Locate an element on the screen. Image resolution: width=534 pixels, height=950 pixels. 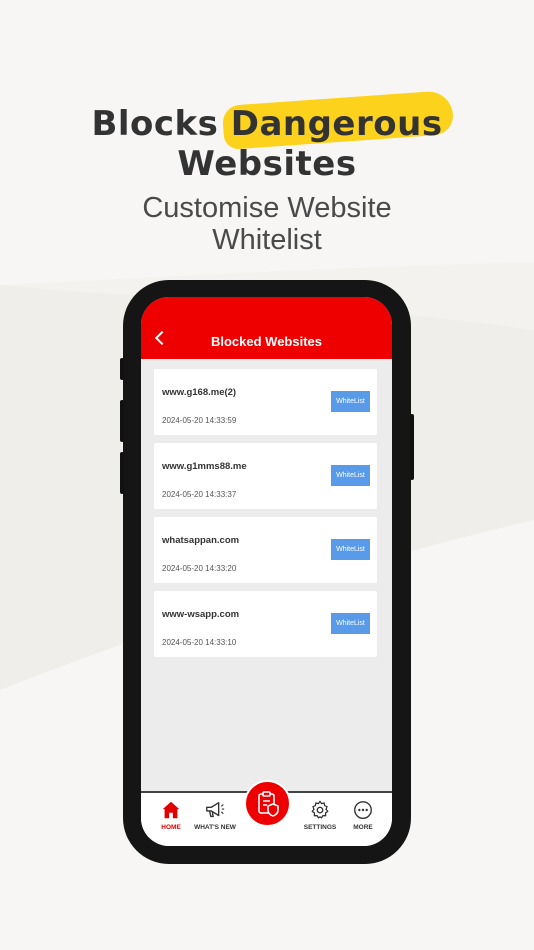
nav-settings: SETTINGS is located at coordinates (320, 815).